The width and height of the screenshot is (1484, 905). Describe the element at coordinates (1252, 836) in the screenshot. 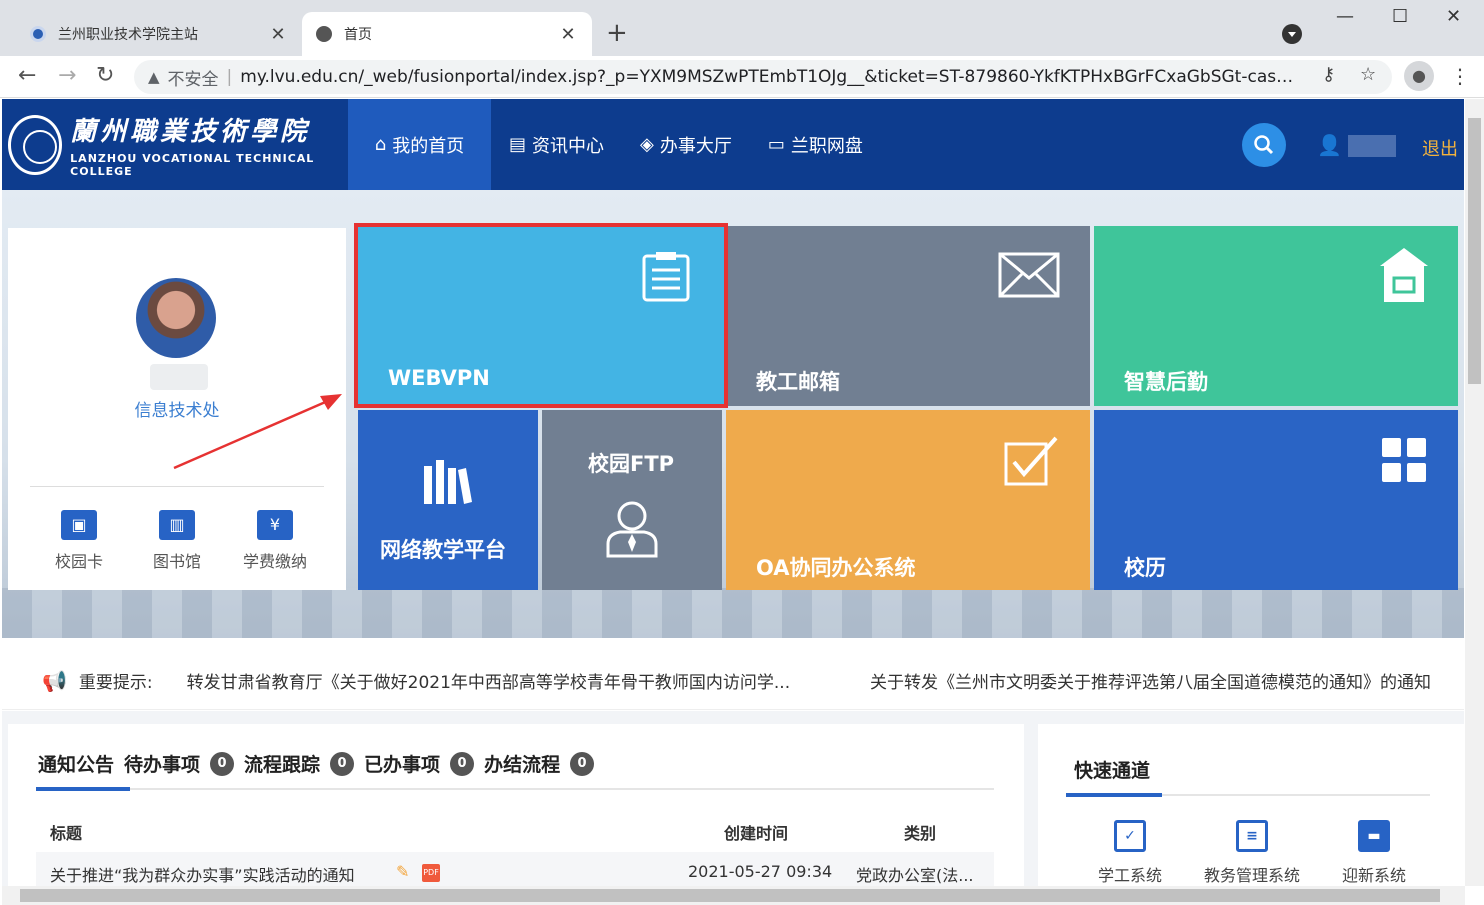

I see `academic-system-icon: ≡` at that location.